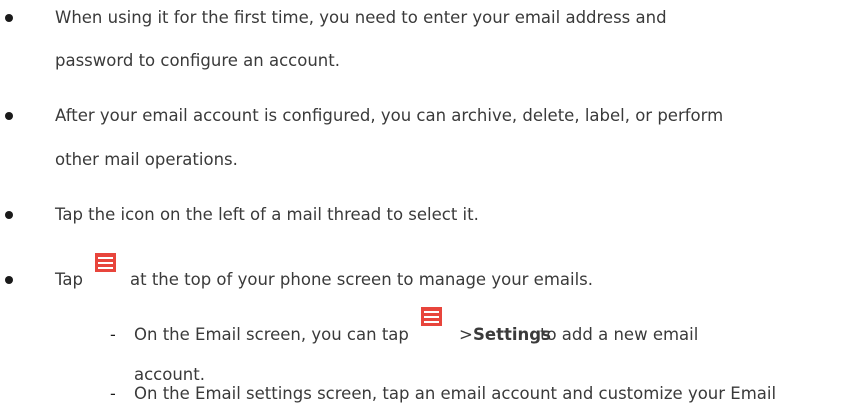  What do you see at coordinates (69, 279) in the screenshot?
I see `bullet-4-prefix: Tap` at bounding box center [69, 279].